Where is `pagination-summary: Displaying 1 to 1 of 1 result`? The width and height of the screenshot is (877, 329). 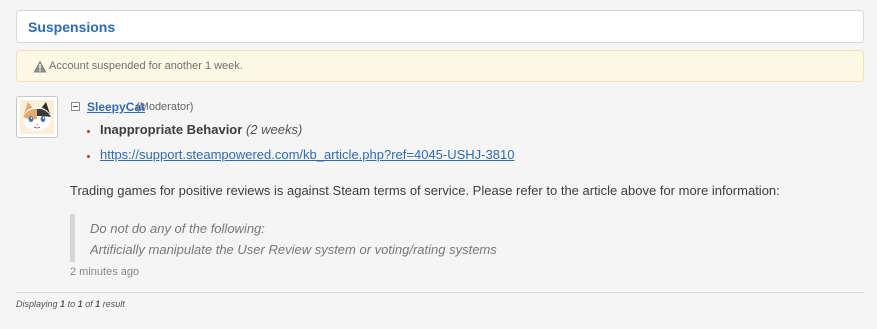
pagination-summary: Displaying 1 to 1 of 1 result is located at coordinates (70, 304).